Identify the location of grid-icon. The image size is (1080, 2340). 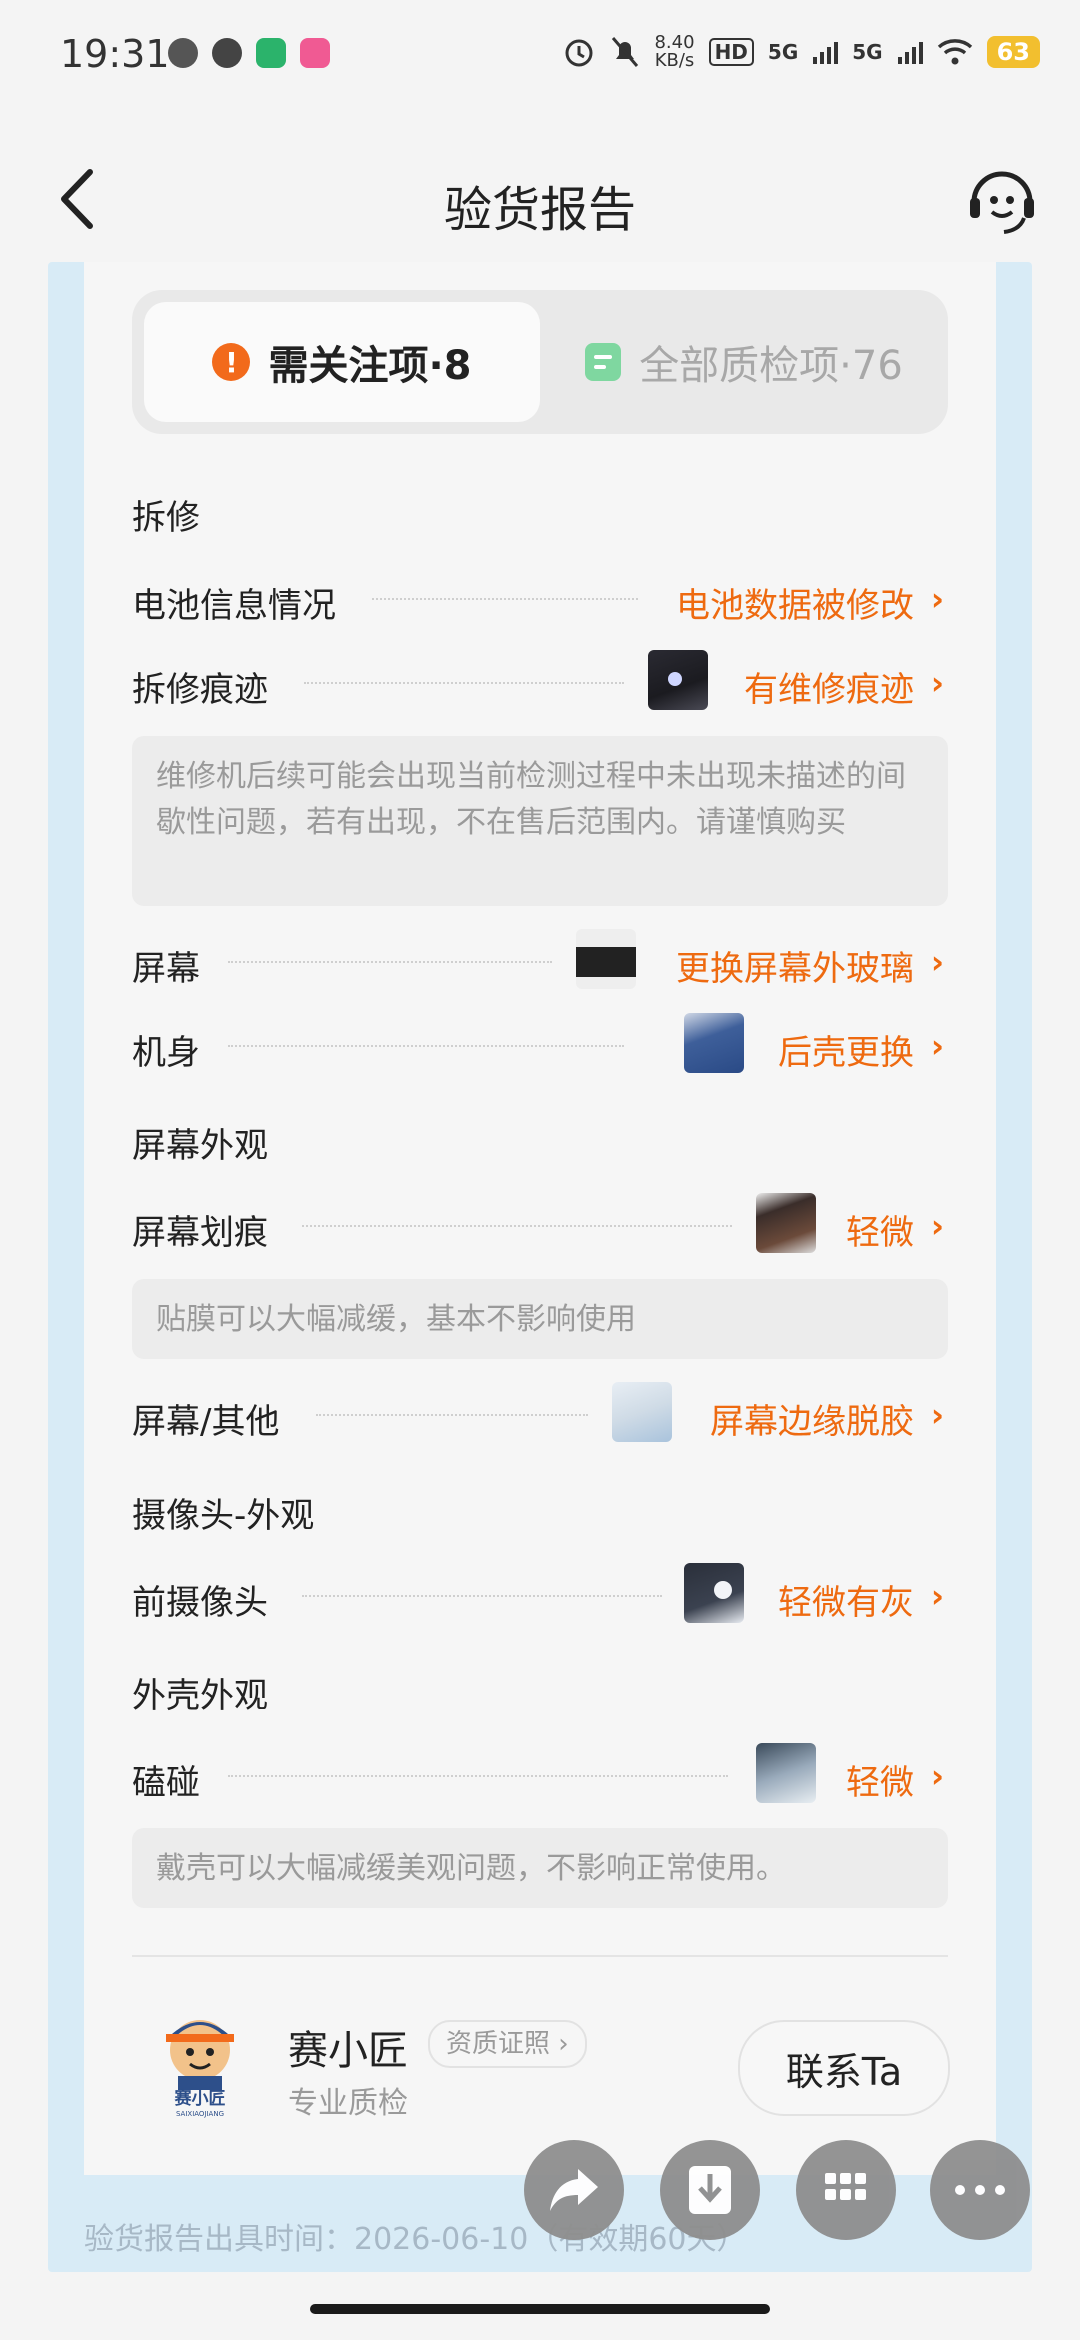
(845, 2186).